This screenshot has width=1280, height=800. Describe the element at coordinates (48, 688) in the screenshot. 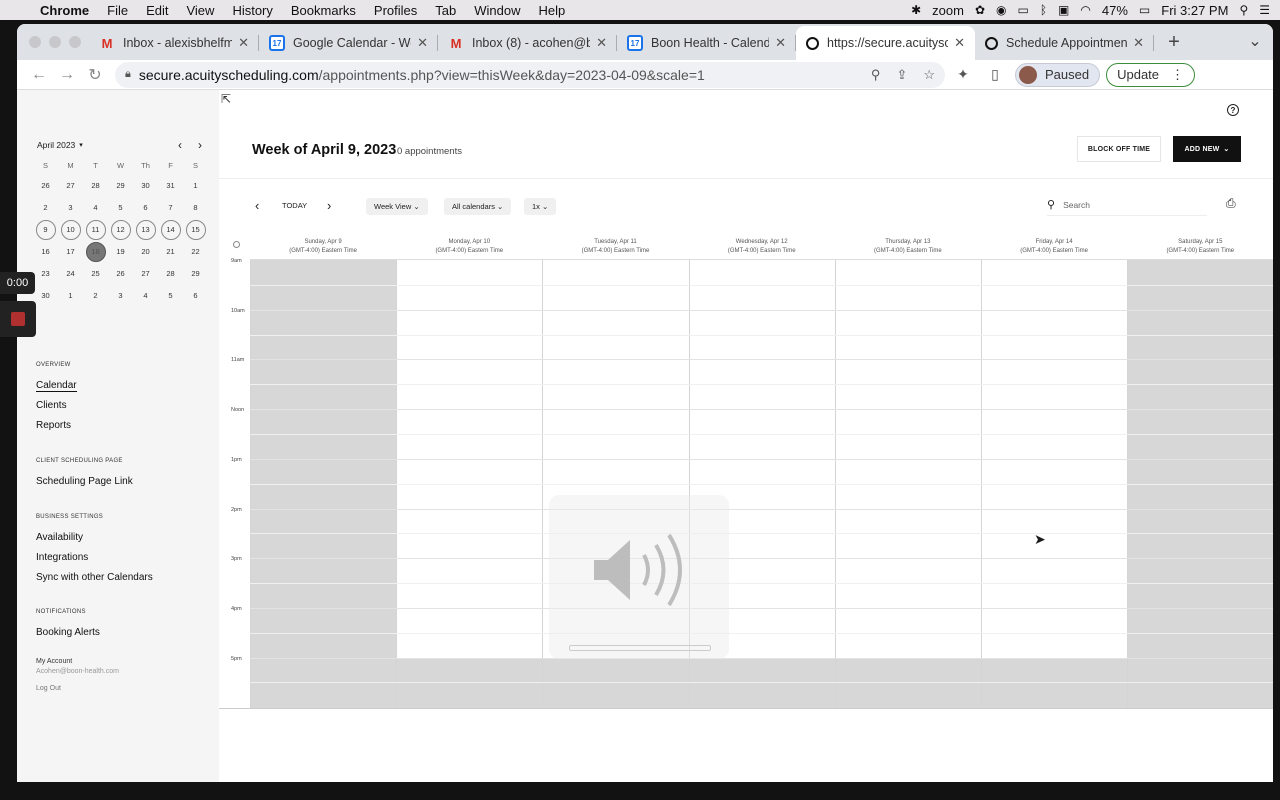

I see `logout-link: Log Out` at that location.